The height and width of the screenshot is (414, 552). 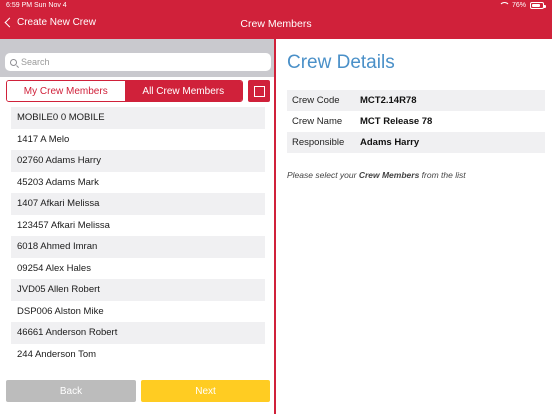 What do you see at coordinates (138, 118) in the screenshot?
I see `list-item: MOBILE0 0 MOBILE` at bounding box center [138, 118].